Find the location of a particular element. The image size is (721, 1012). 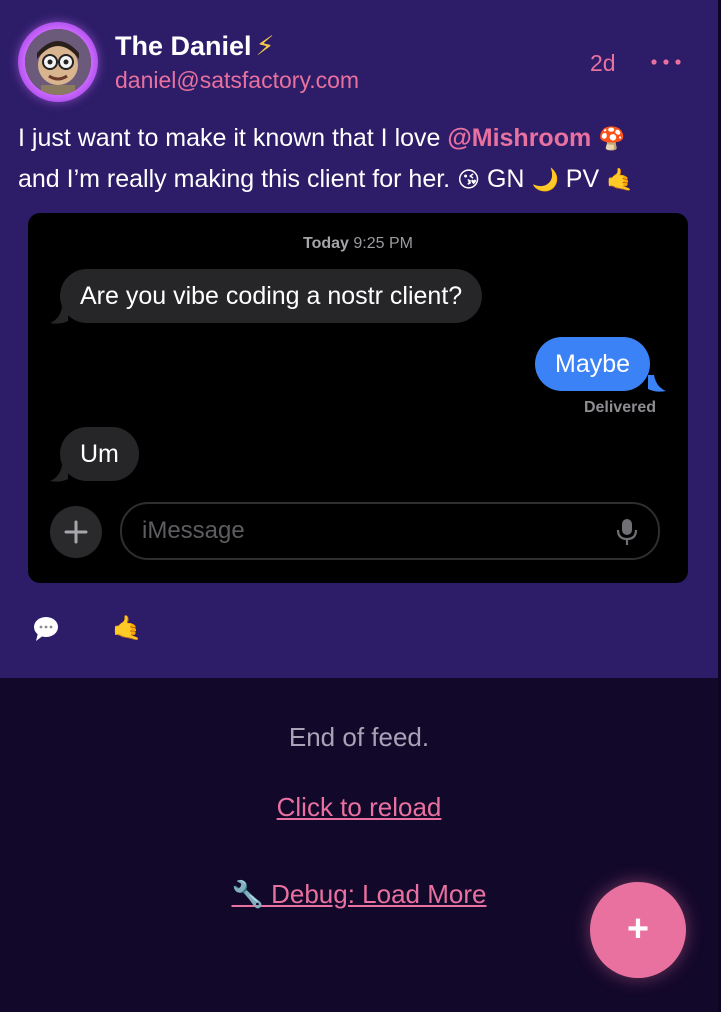

plus-icon: + is located at coordinates (638, 929).